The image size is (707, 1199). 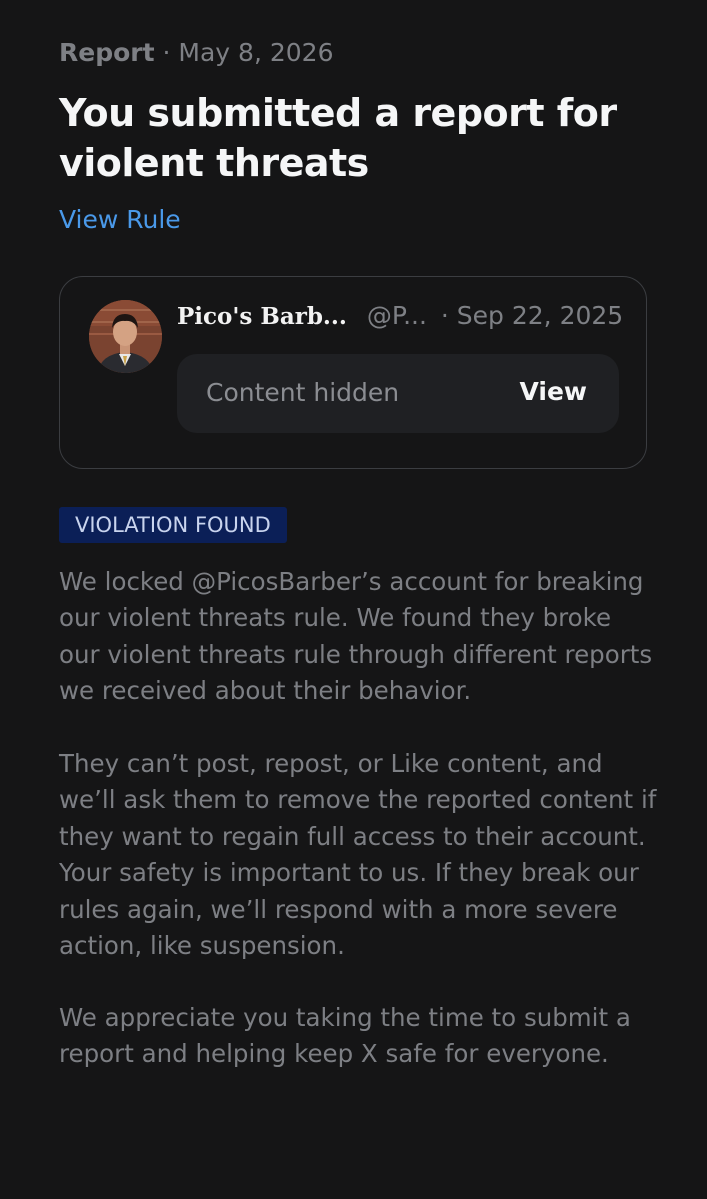 I want to click on post-date-value: Sep 22, 2025, so click(x=540, y=315).